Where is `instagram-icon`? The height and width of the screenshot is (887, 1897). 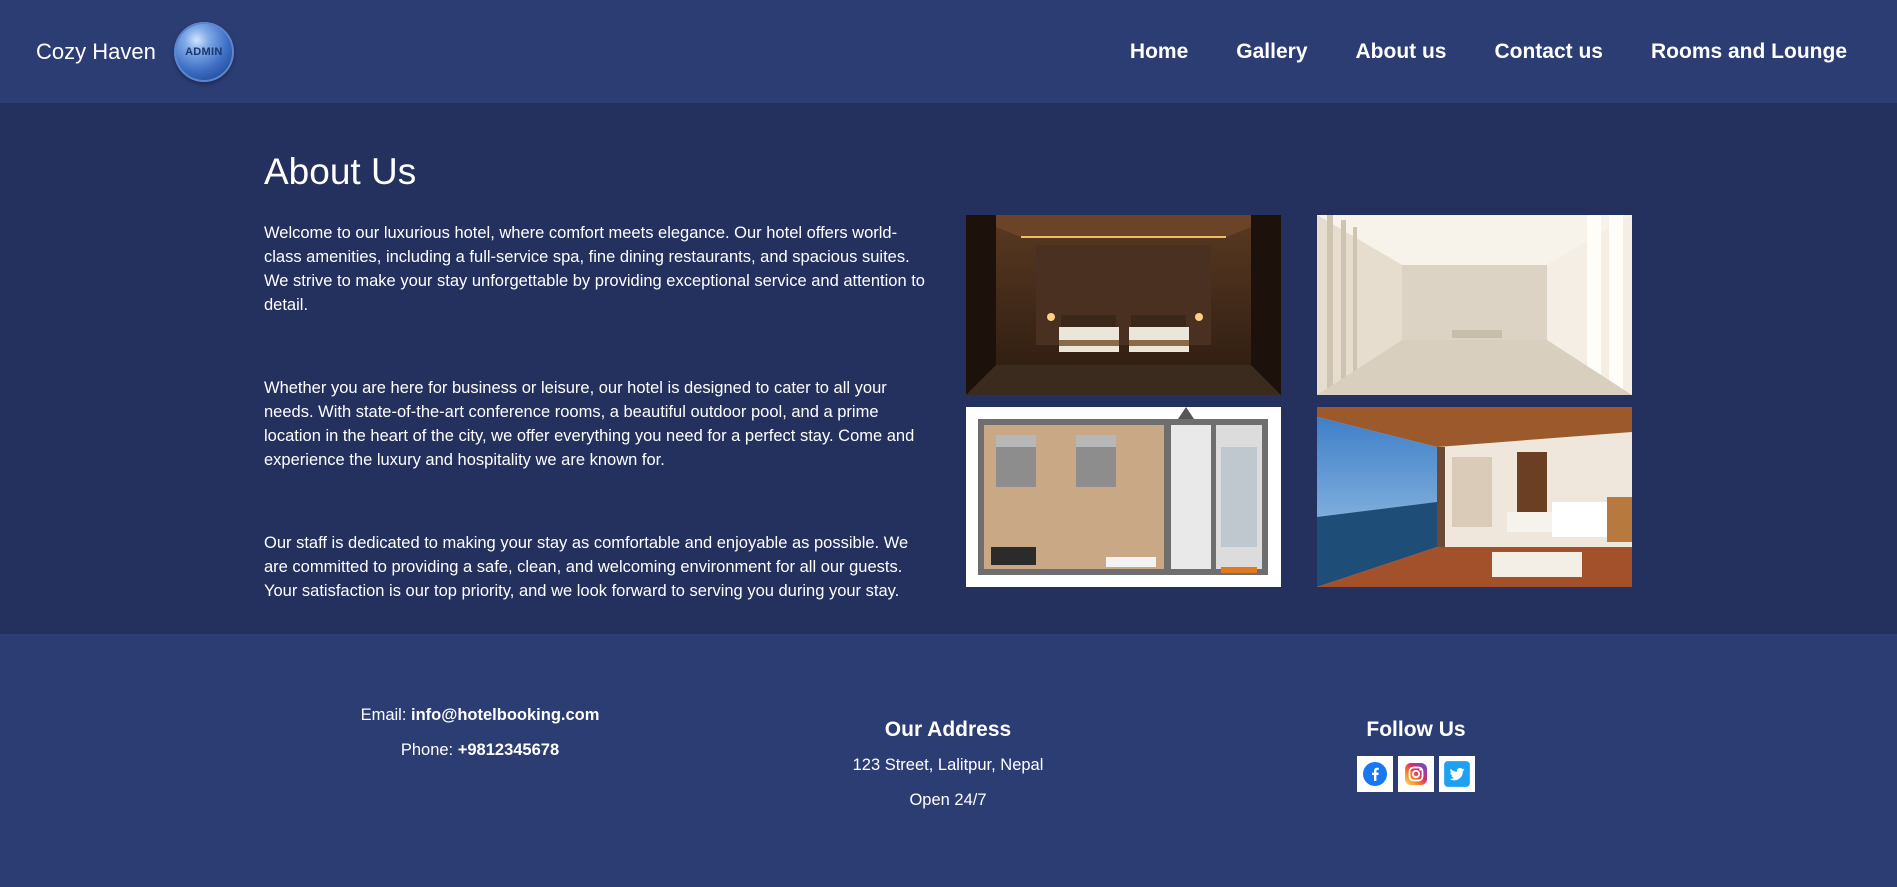
instagram-icon is located at coordinates (1416, 774).